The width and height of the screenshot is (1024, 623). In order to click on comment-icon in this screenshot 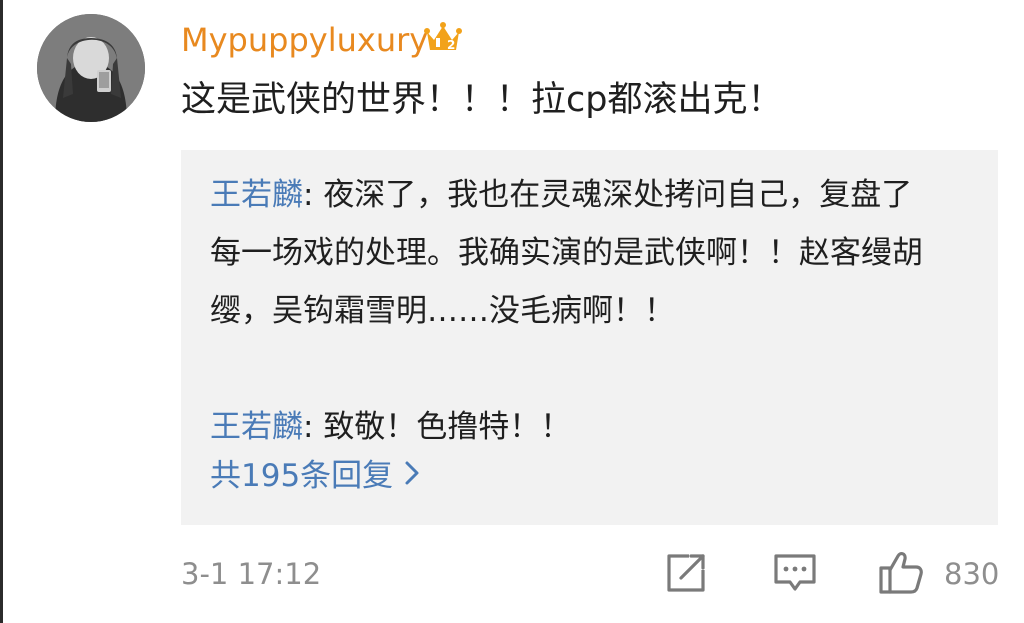, I will do `click(795, 573)`.